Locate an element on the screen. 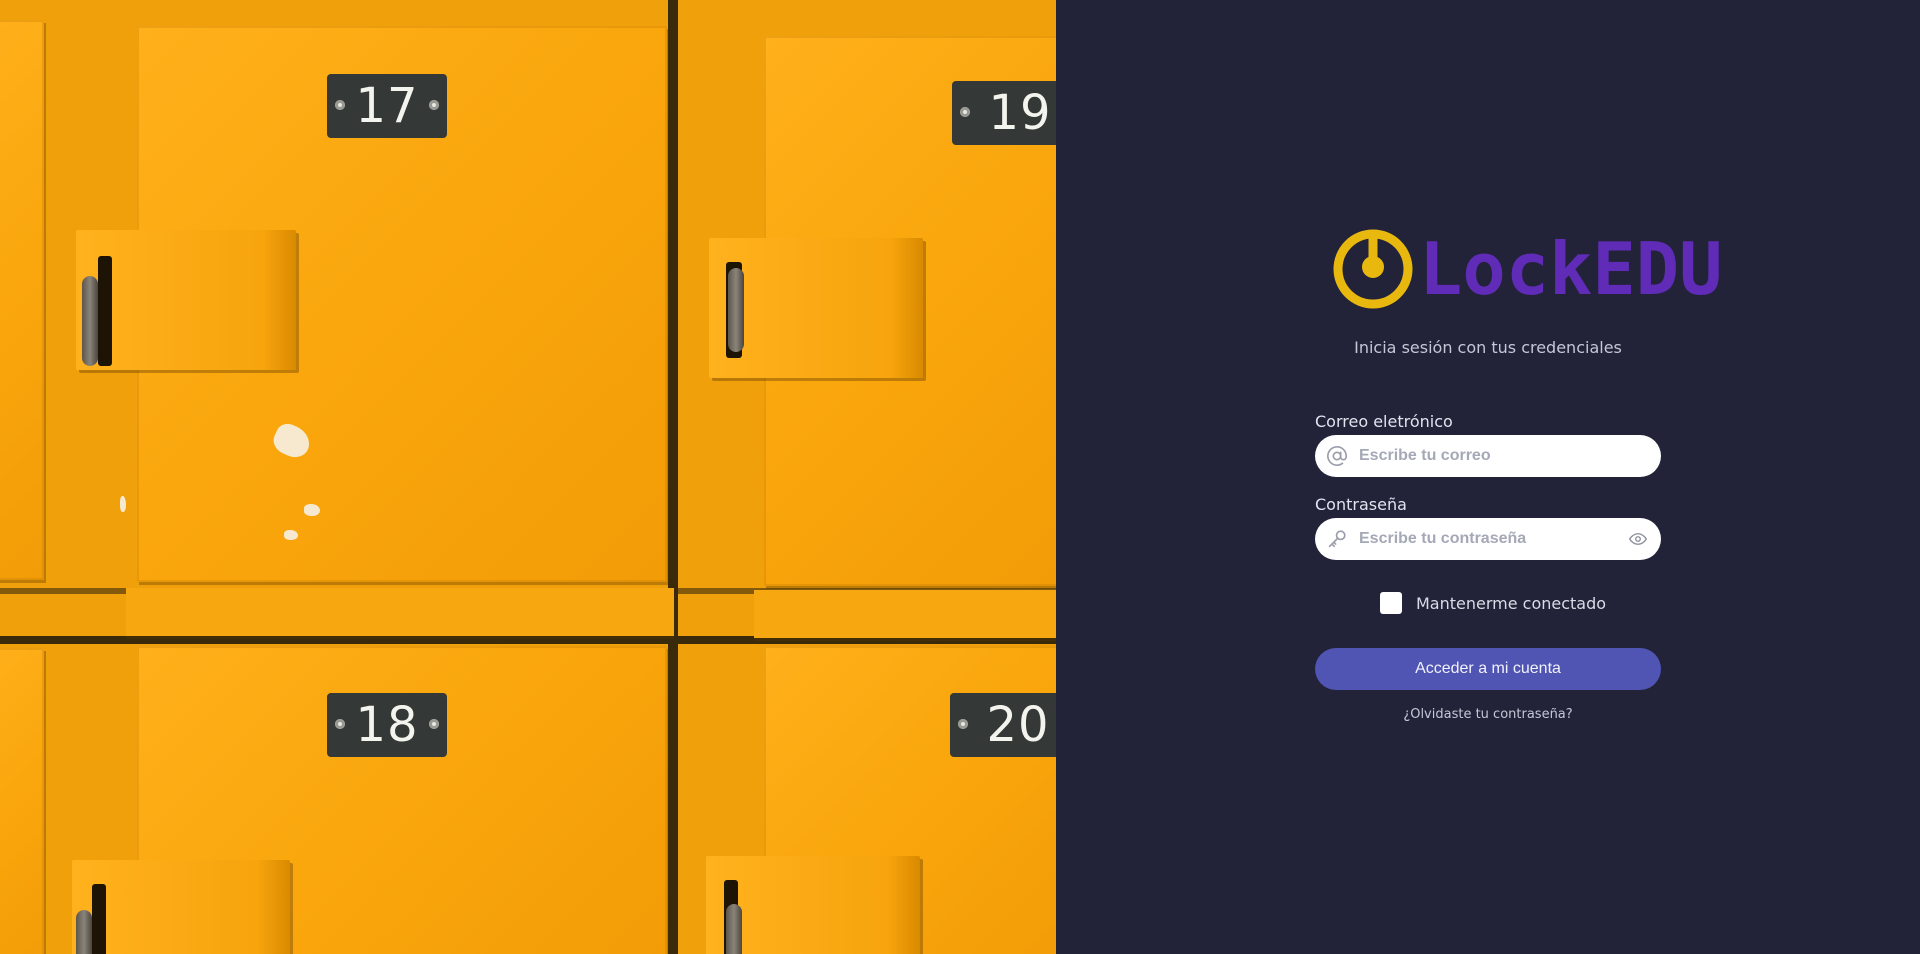  remember-me-label: Mantenerme conectado is located at coordinates (1511, 603).